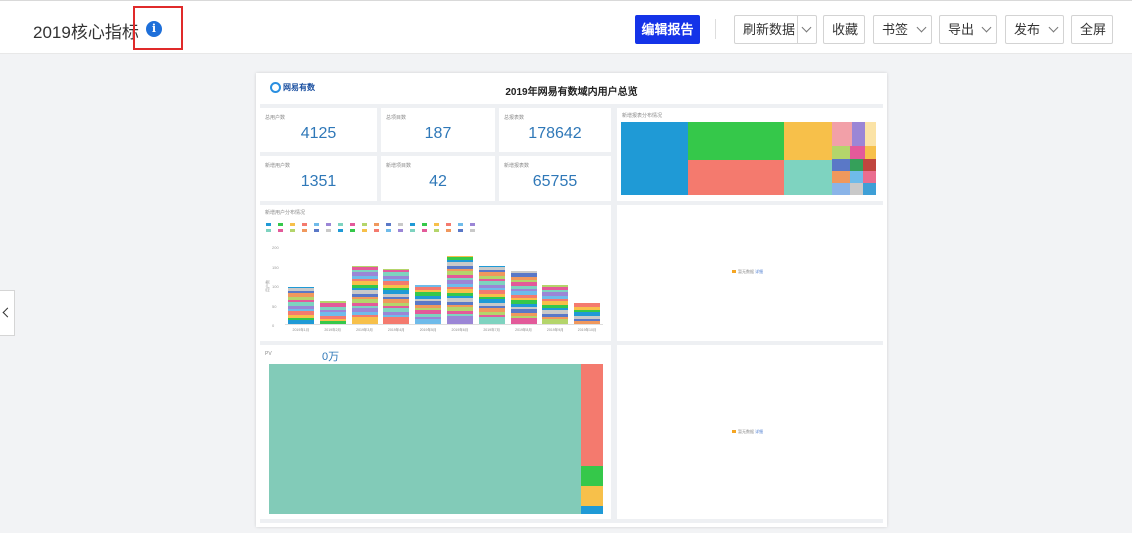  I want to click on x-tick-label: 2019年7月, so click(492, 330).